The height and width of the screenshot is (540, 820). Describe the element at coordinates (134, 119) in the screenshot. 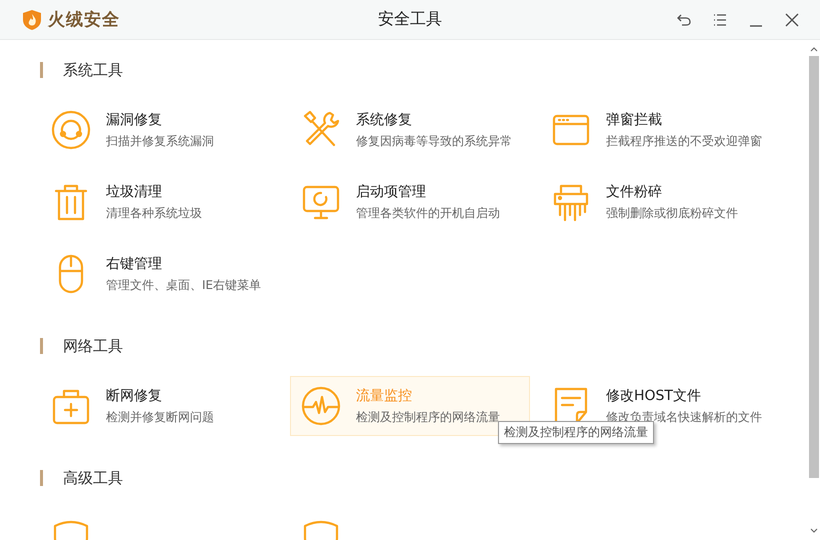

I see `tool-name: 漏洞修复` at that location.